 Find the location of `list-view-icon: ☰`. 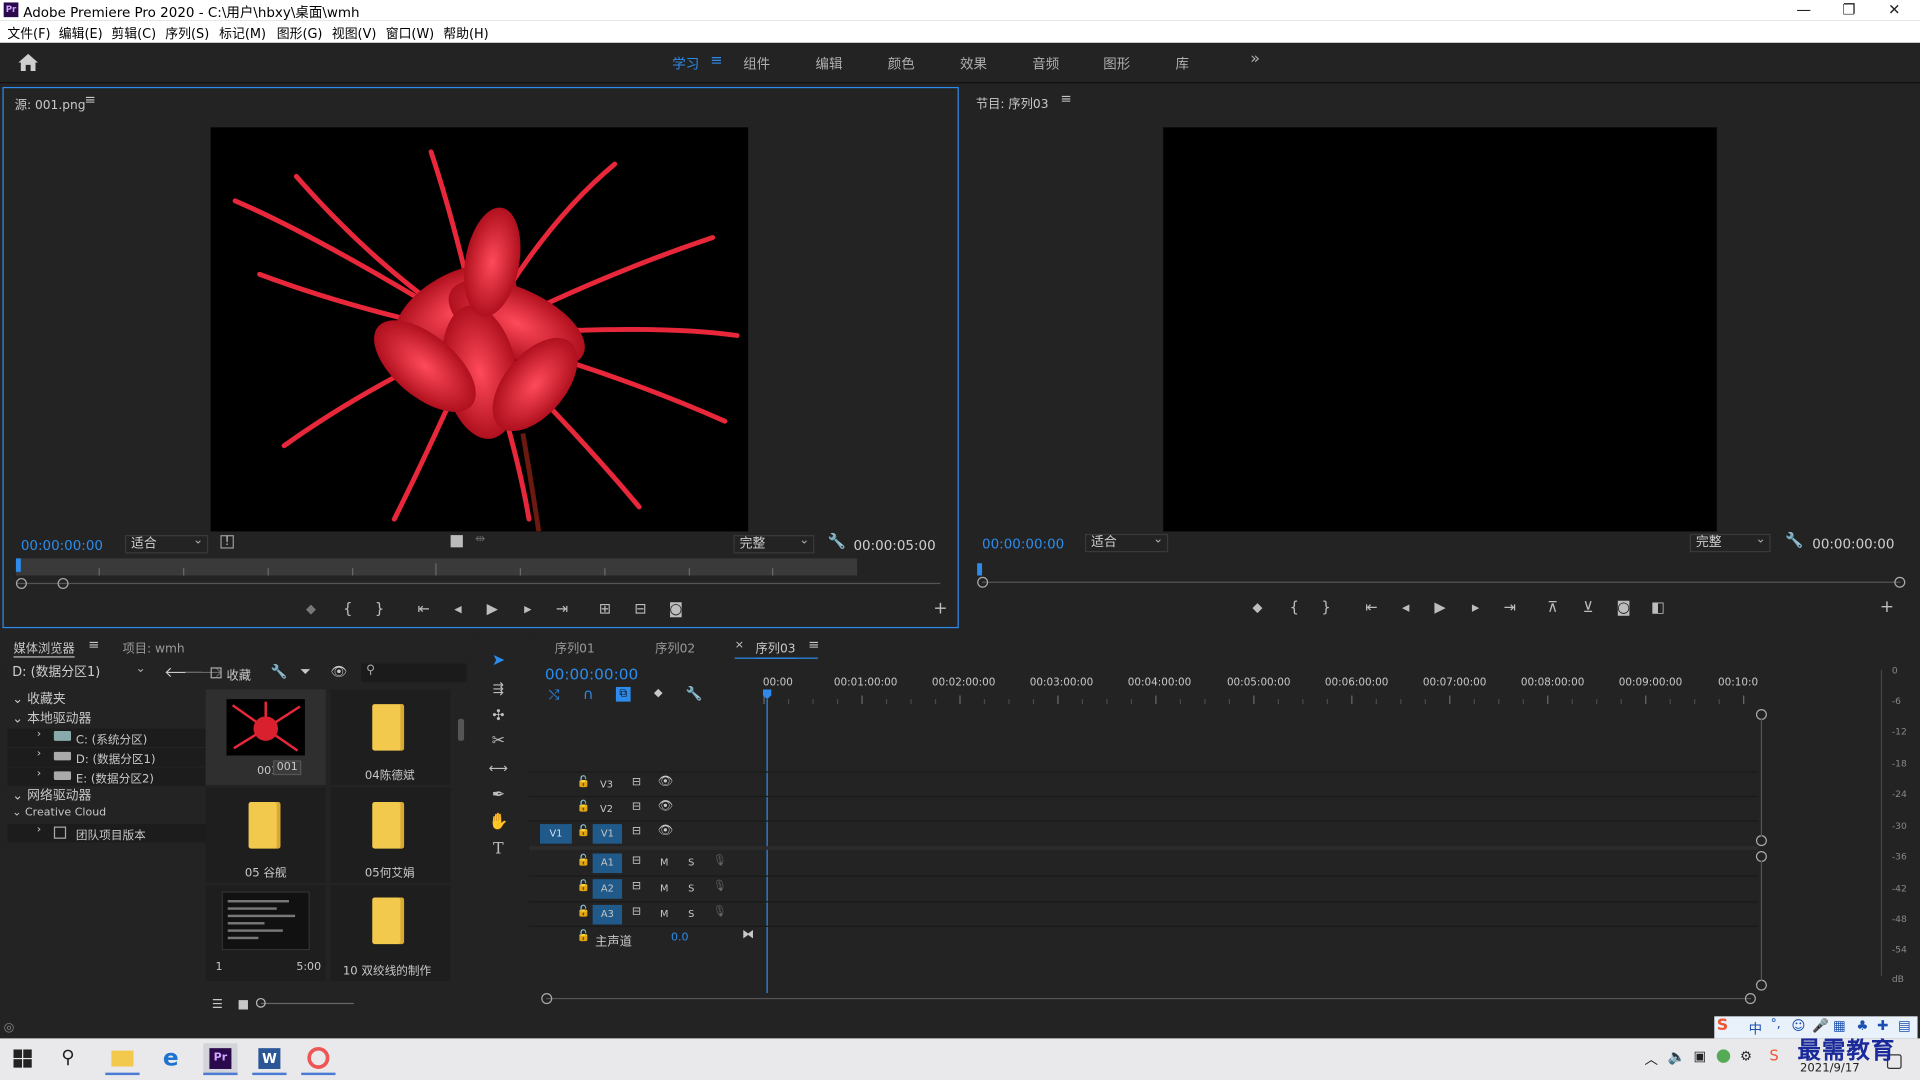

list-view-icon: ☰ is located at coordinates (217, 1004).